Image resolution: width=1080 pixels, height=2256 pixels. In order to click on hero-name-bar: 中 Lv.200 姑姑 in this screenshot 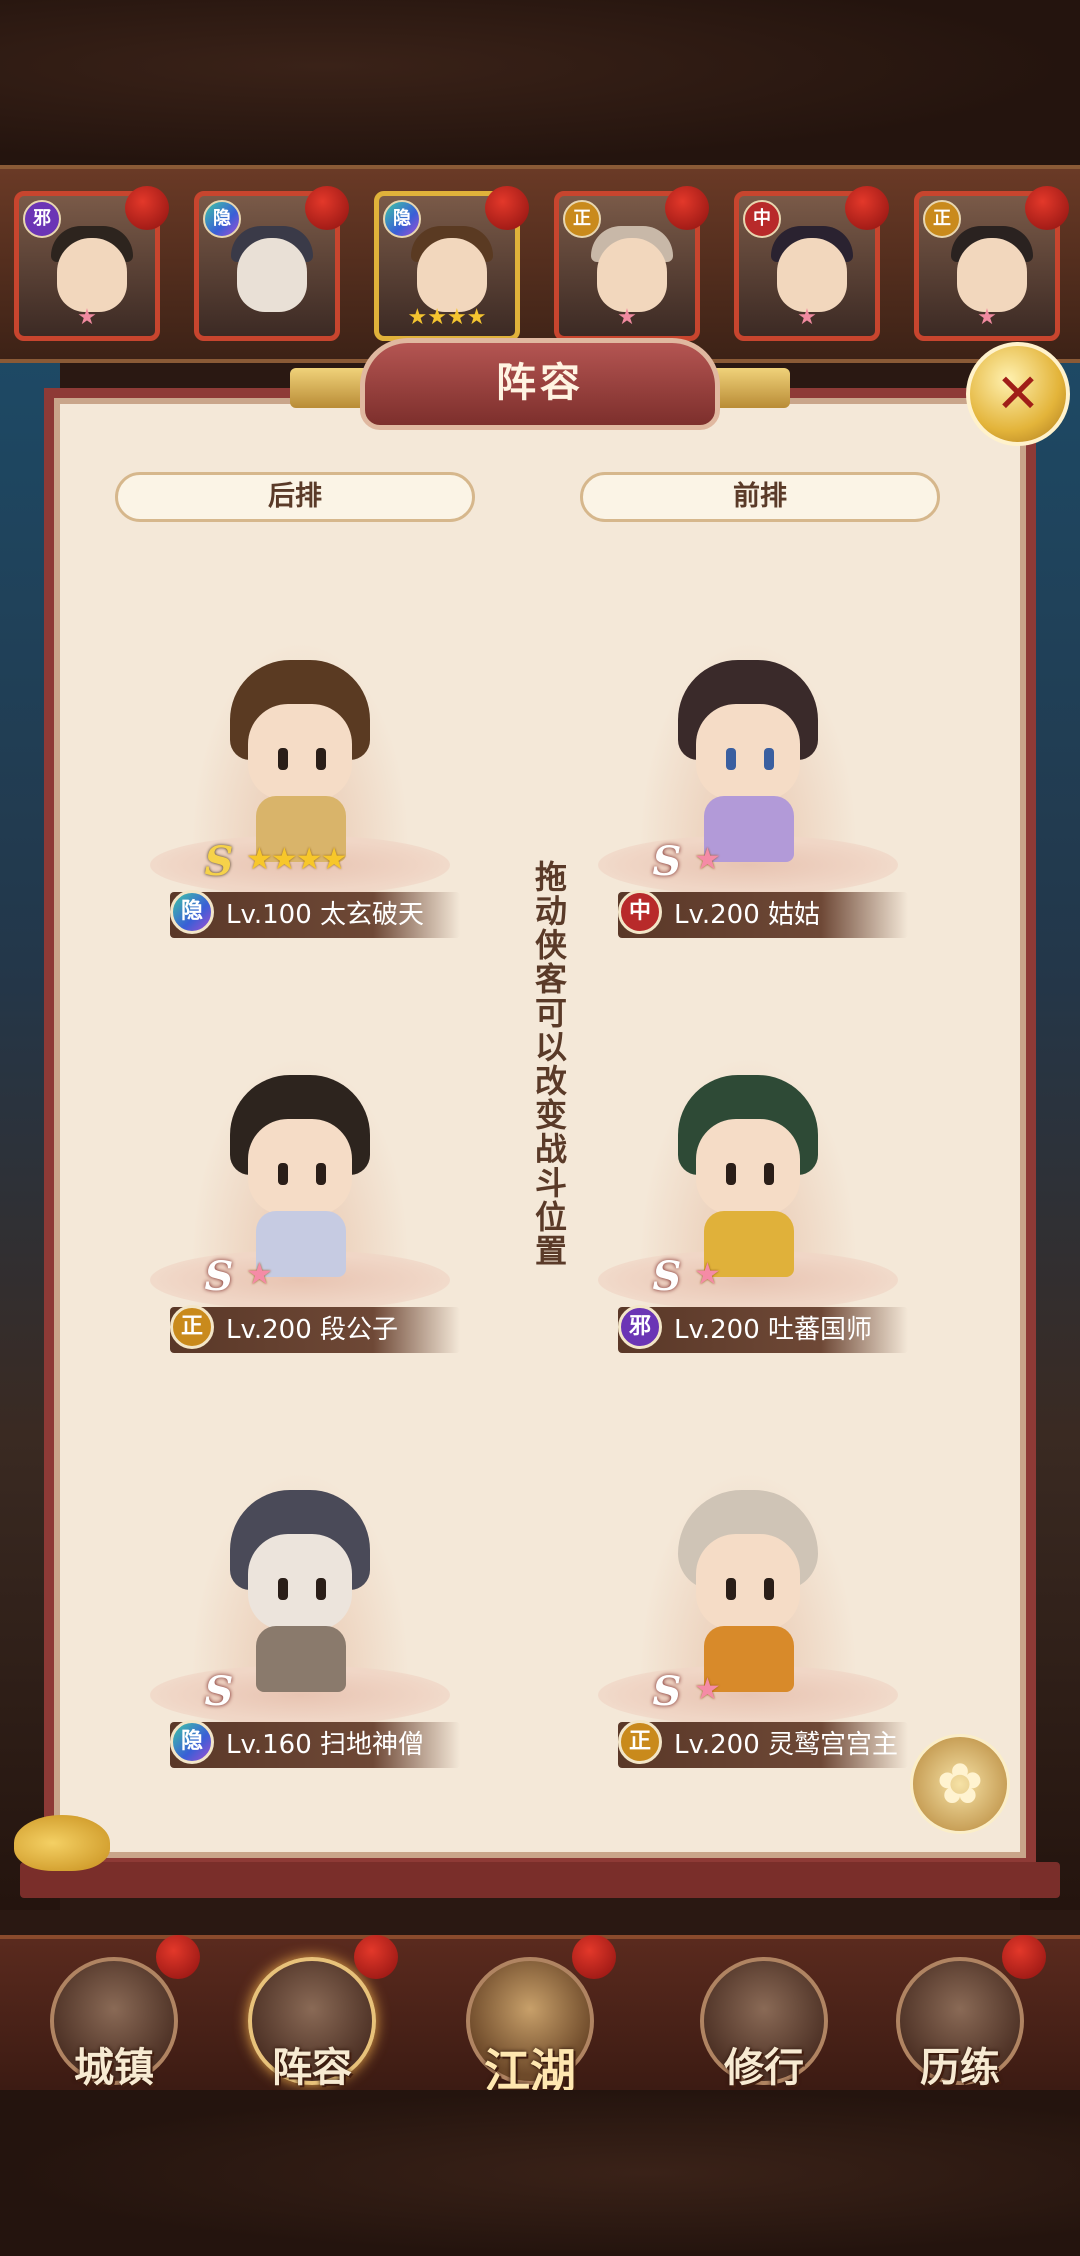, I will do `click(763, 914)`.